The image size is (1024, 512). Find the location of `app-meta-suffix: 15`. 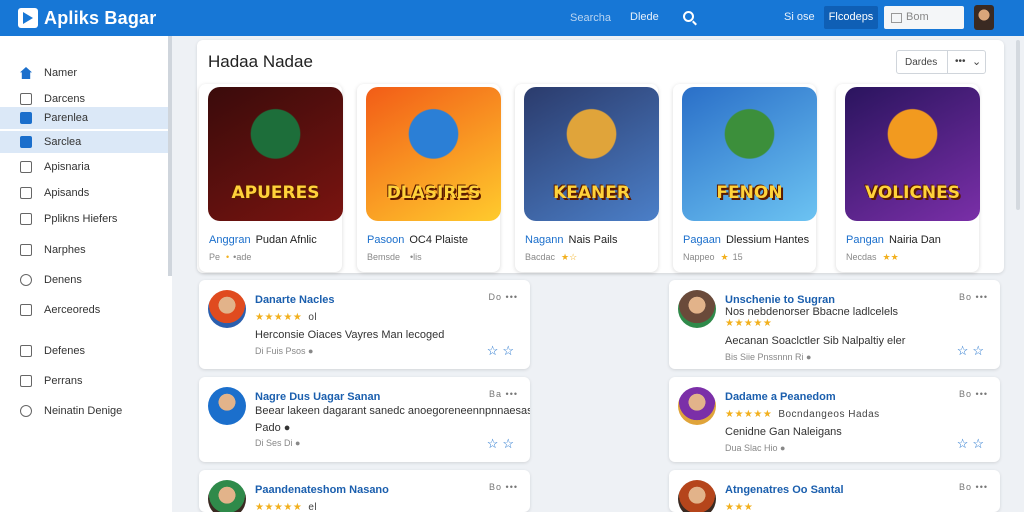

app-meta-suffix: 15 is located at coordinates (737, 257).